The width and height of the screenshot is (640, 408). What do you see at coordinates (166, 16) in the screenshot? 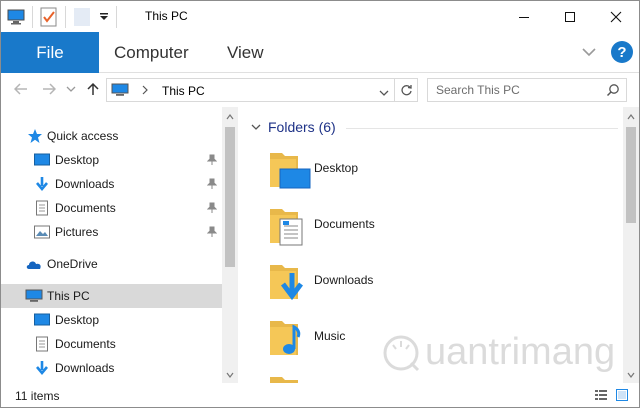
I see `window-title: This PC` at bounding box center [166, 16].